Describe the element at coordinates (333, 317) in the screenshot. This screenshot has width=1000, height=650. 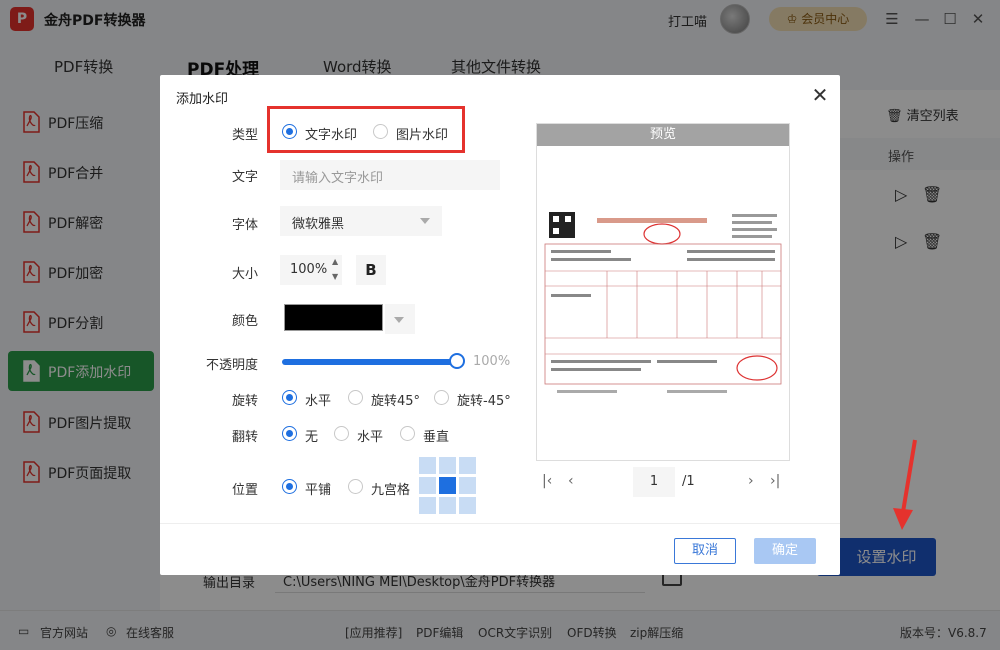
I see `color-swatch` at that location.